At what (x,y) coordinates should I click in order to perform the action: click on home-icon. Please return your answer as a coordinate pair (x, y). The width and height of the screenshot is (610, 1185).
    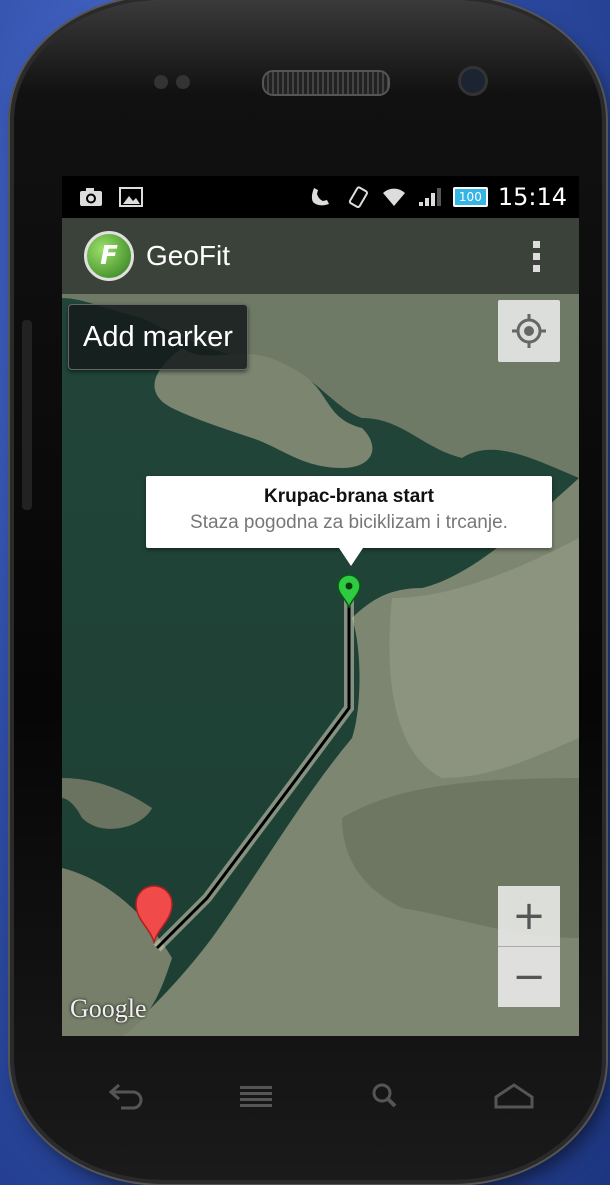
    Looking at the image, I should click on (514, 1096).